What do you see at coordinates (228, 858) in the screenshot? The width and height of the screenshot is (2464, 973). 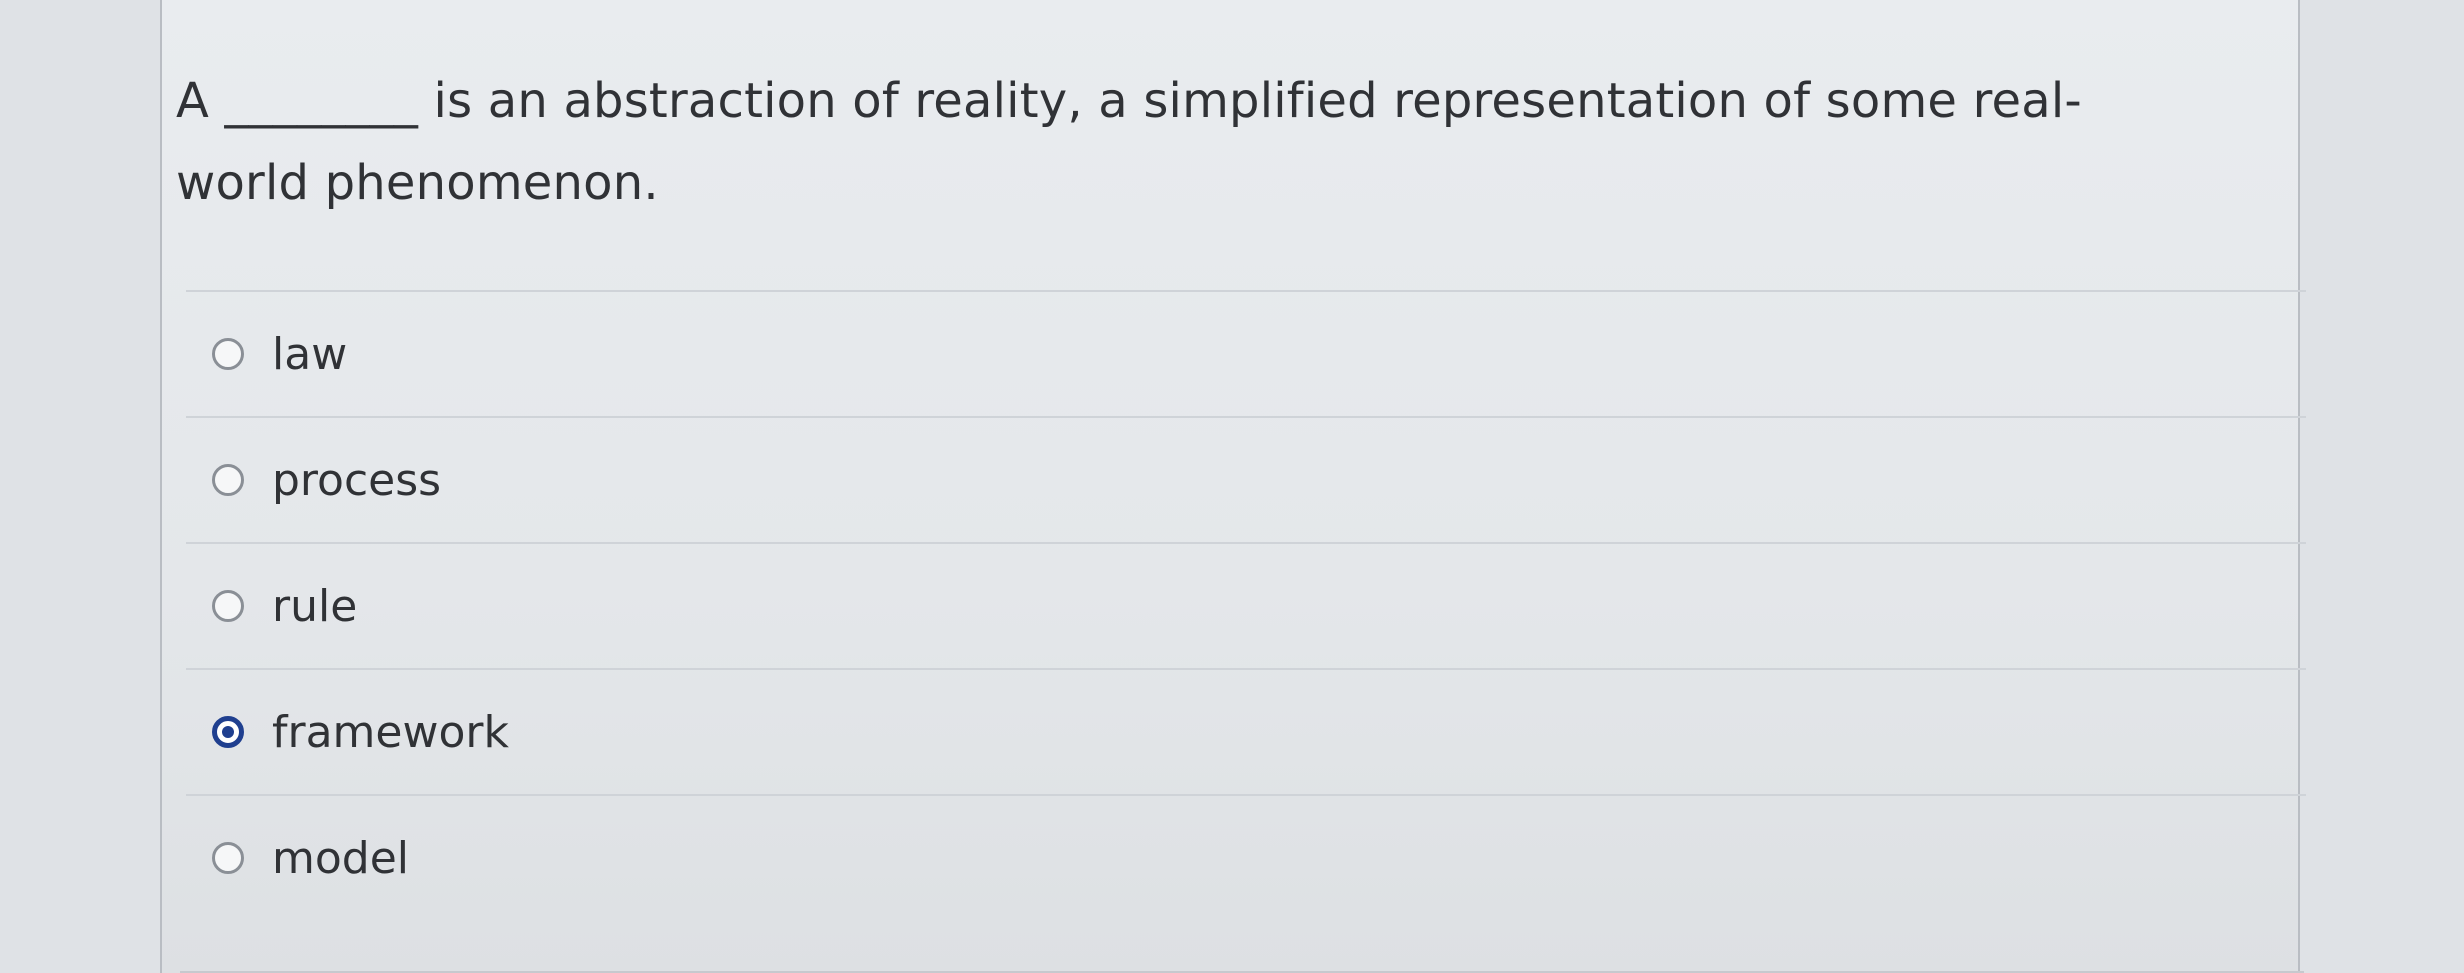 I see `radio-button-model` at bounding box center [228, 858].